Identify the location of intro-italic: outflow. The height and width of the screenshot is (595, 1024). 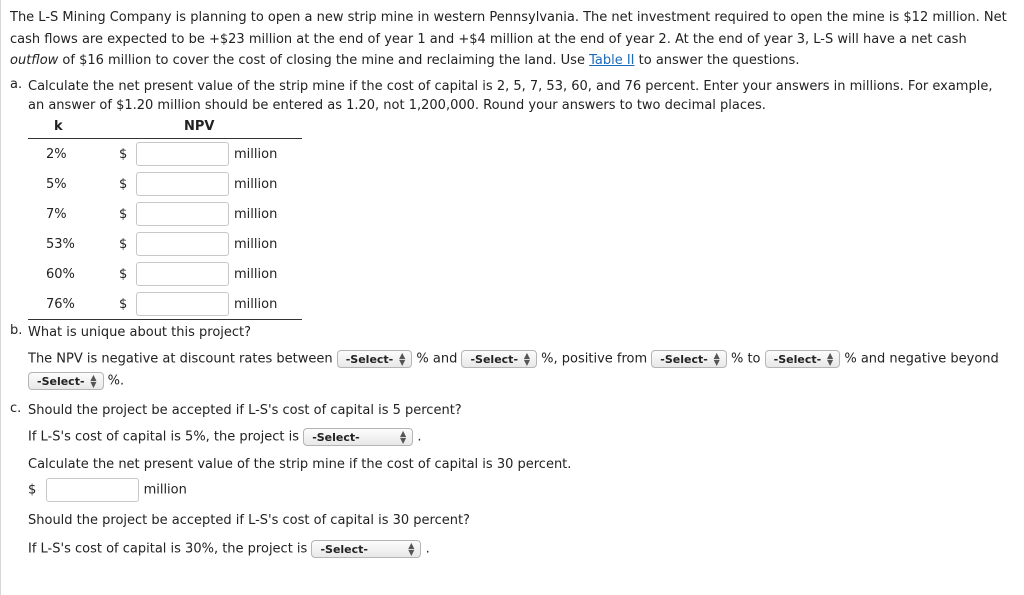
(34, 60).